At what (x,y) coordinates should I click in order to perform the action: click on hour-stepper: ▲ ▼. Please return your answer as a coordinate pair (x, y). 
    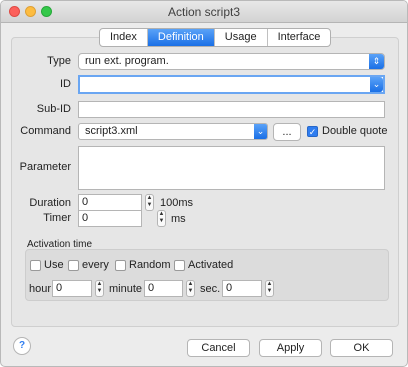
    Looking at the image, I should click on (99, 288).